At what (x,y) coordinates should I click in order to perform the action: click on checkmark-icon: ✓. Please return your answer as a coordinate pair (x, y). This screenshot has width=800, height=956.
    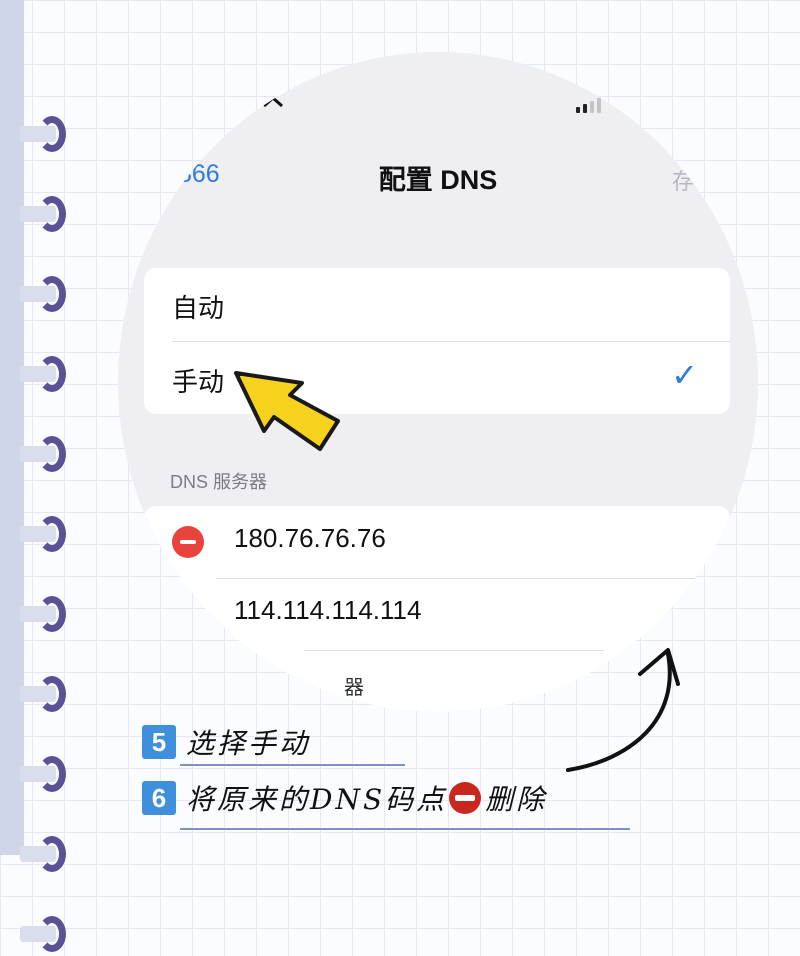
    Looking at the image, I should click on (684, 375).